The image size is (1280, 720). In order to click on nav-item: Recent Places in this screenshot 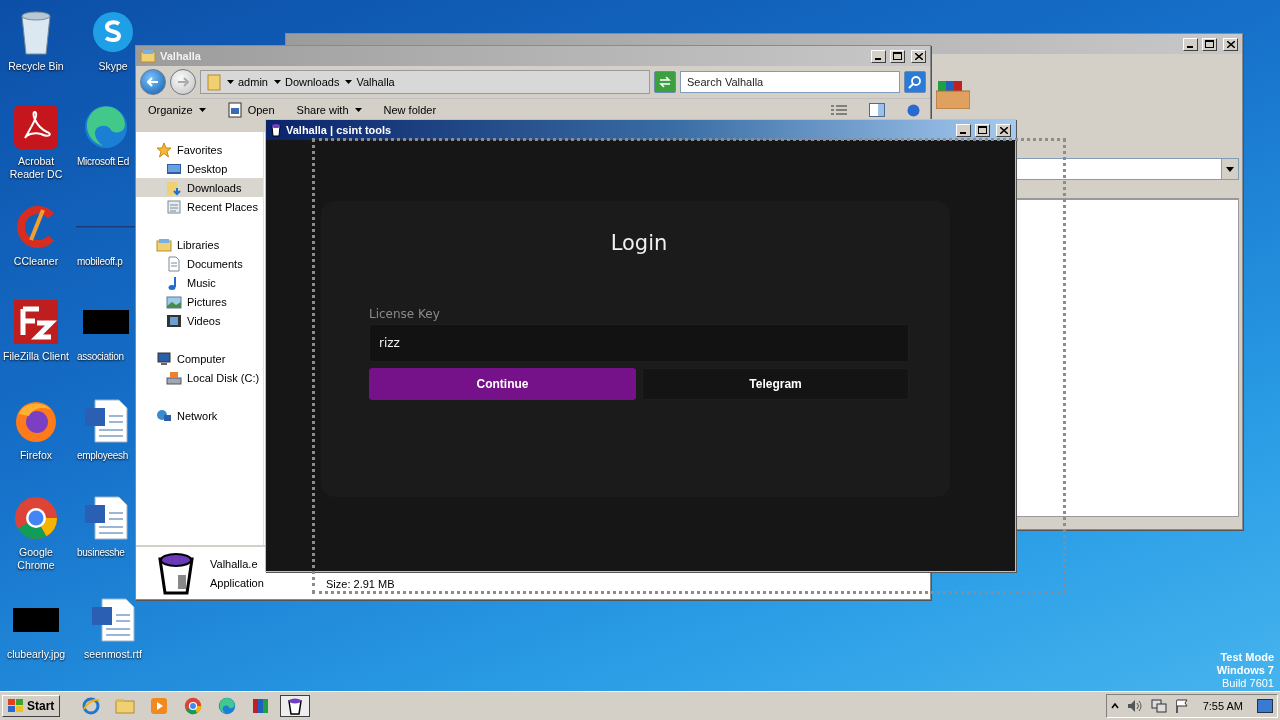, I will do `click(199, 206)`.